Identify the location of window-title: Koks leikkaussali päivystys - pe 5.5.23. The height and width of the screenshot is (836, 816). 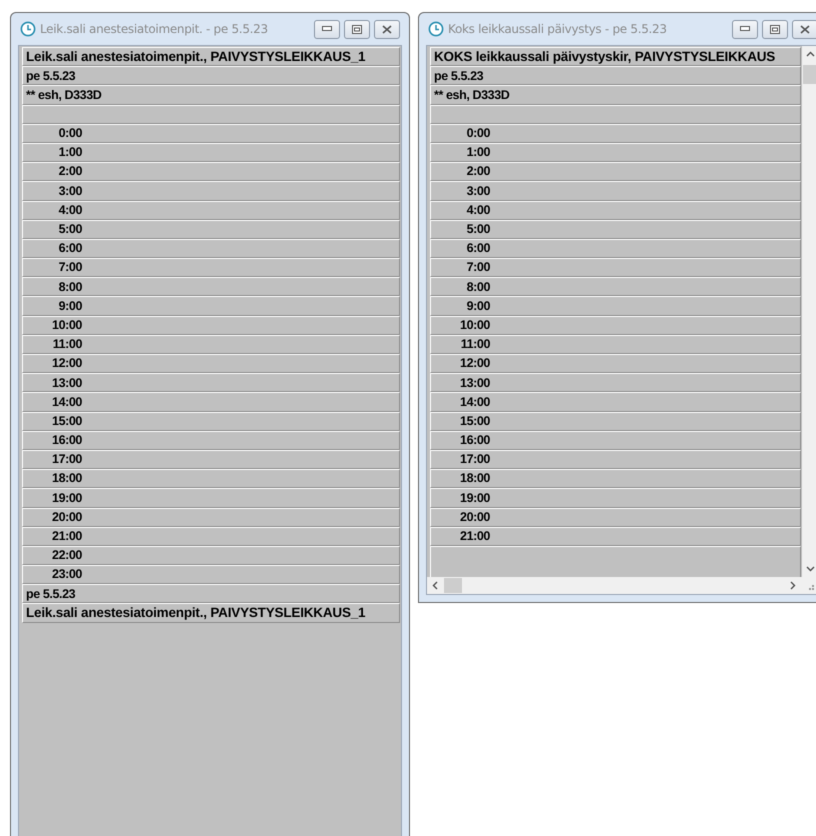
(558, 29).